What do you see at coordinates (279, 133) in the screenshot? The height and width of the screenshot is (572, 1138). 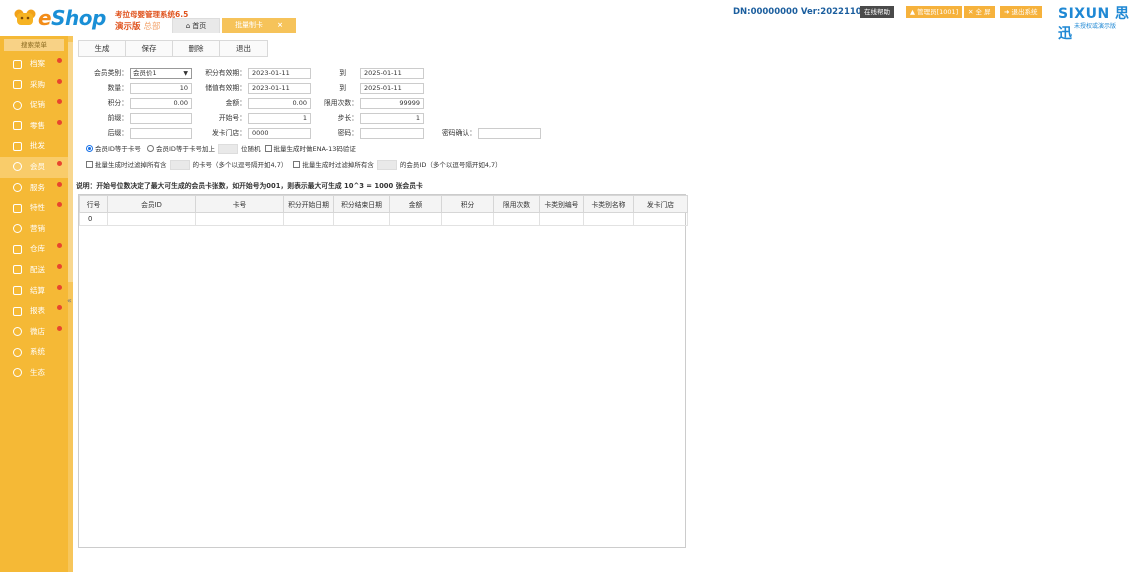 I see `issue-store-input: 0000` at bounding box center [279, 133].